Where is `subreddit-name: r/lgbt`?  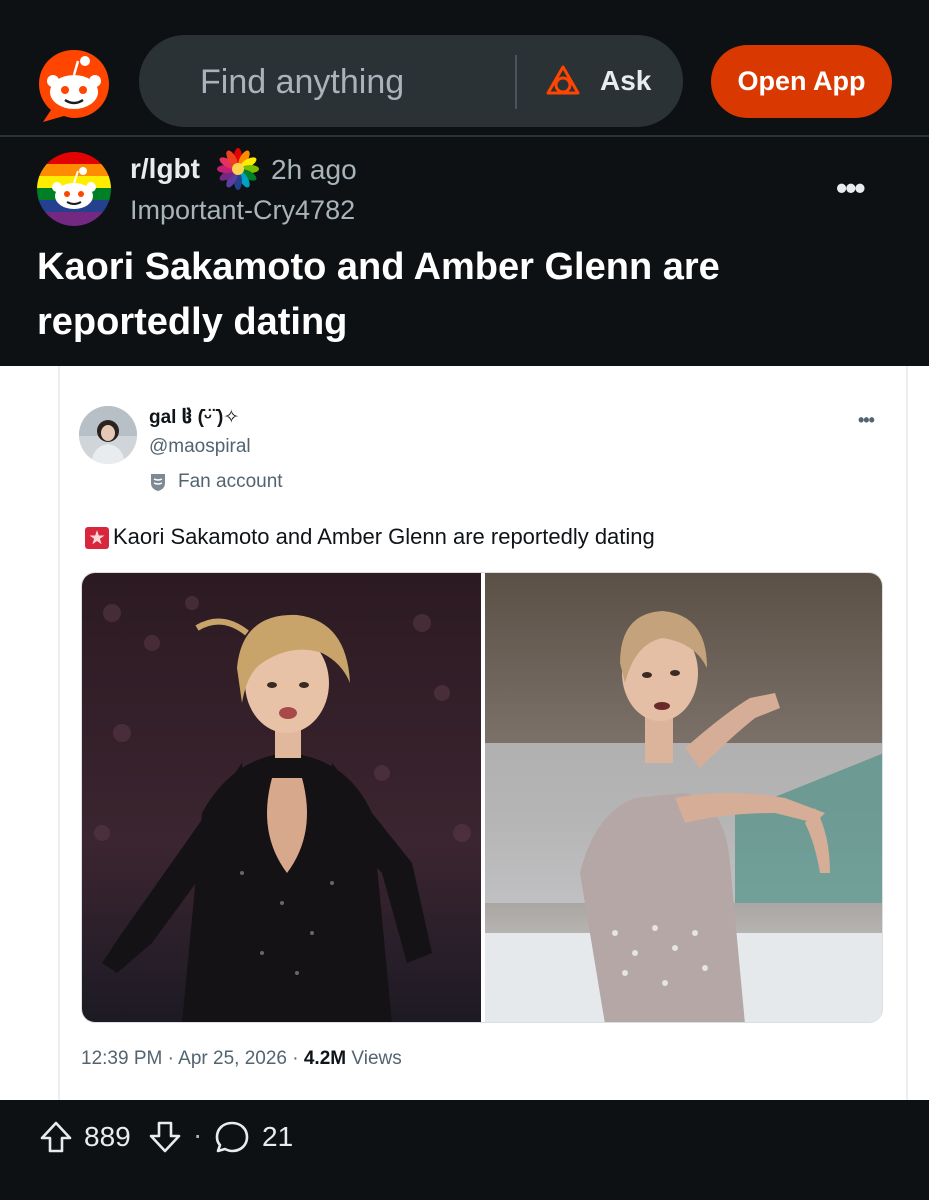 subreddit-name: r/lgbt is located at coordinates (165, 169).